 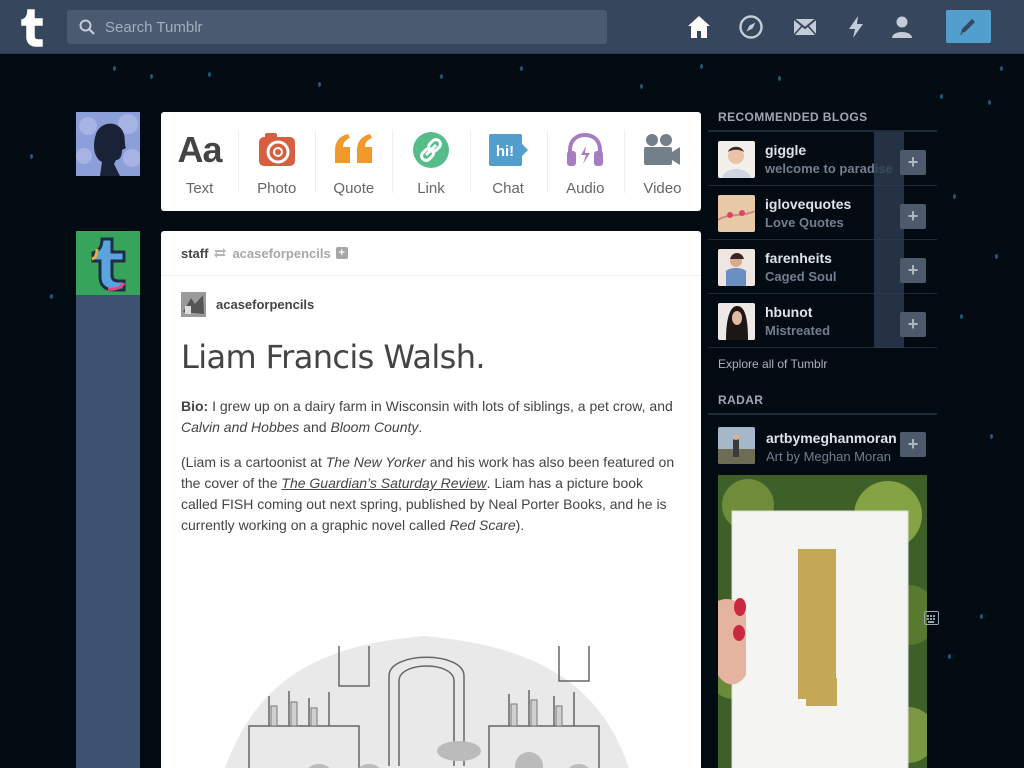 What do you see at coordinates (34, 27) in the screenshot?
I see `tumblr-logo-icon` at bounding box center [34, 27].